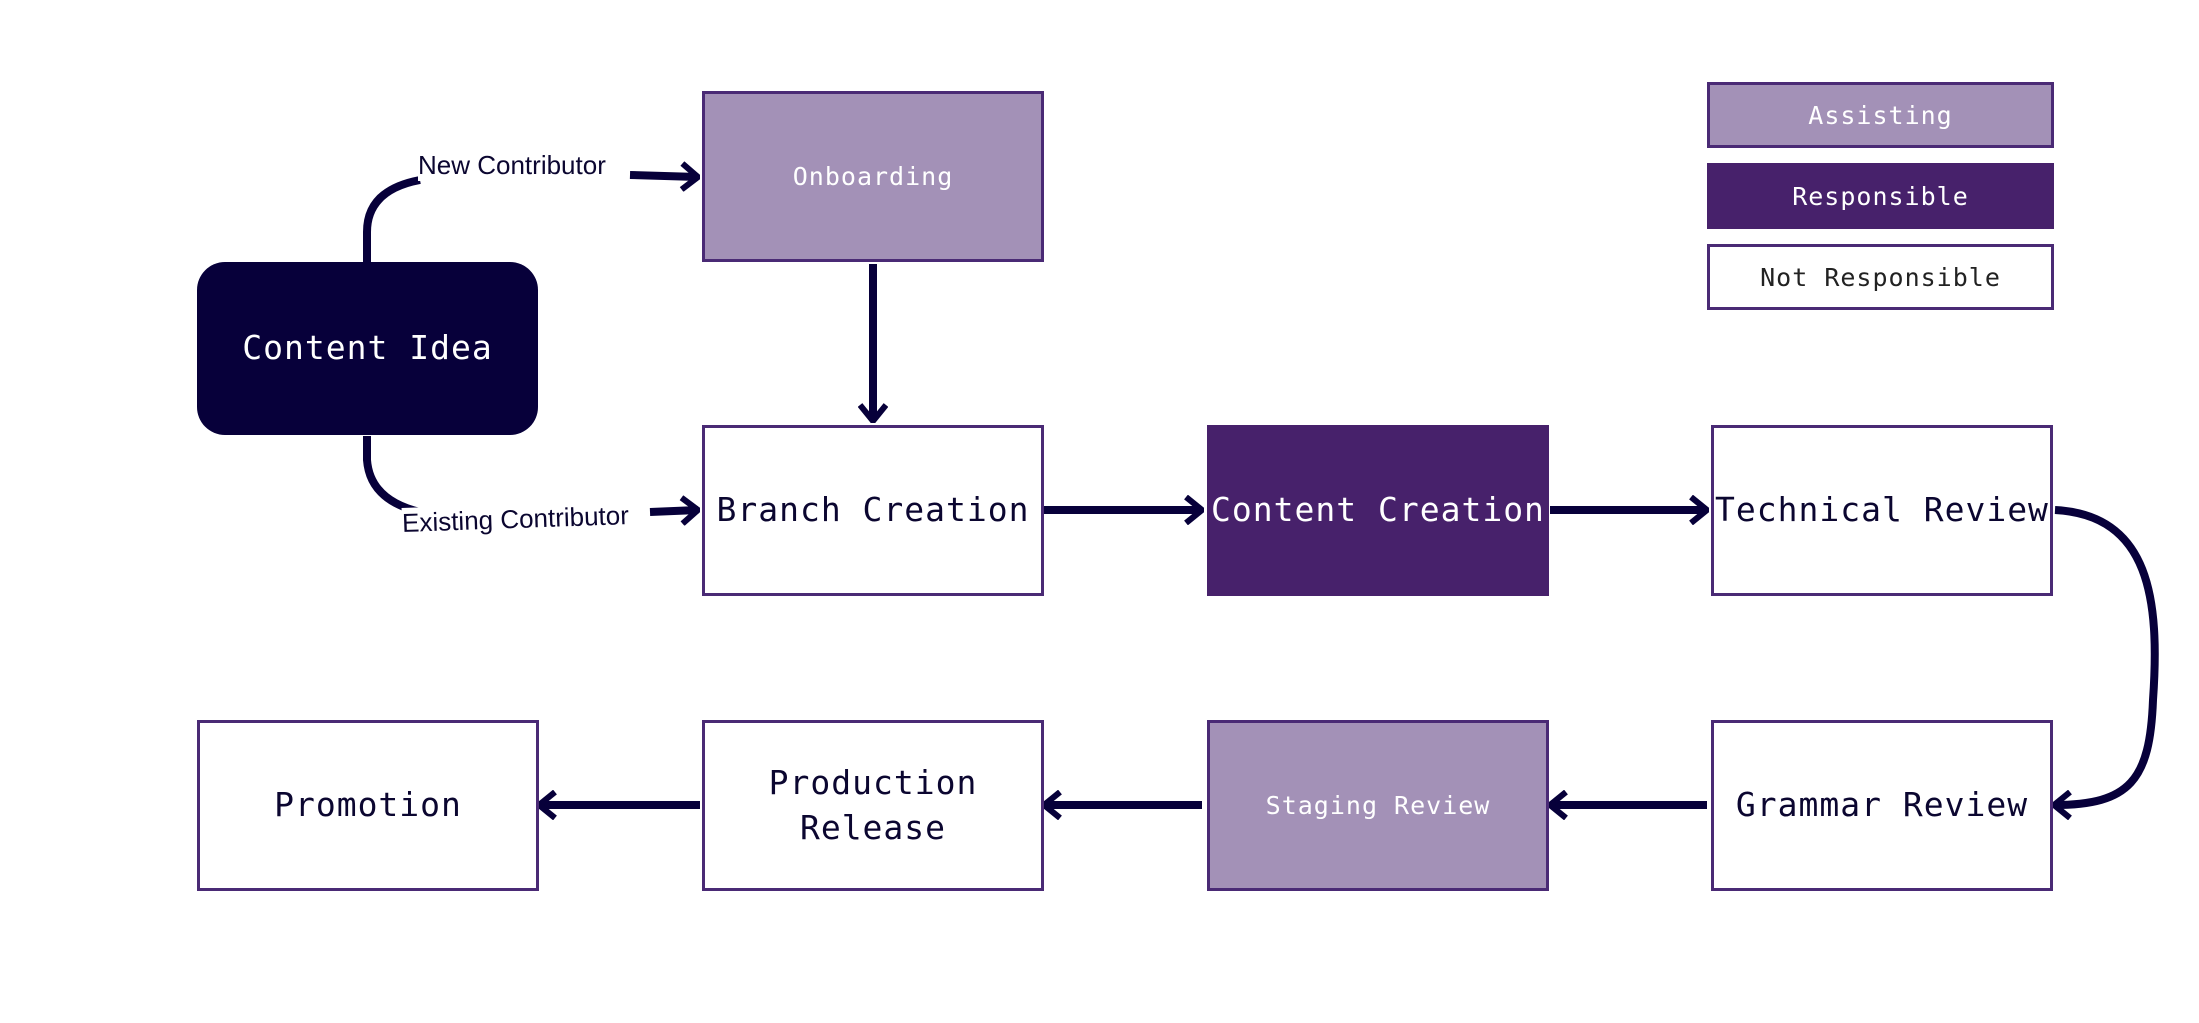 The image size is (2199, 1023). I want to click on legend-responsible: Responsible, so click(1880, 196).